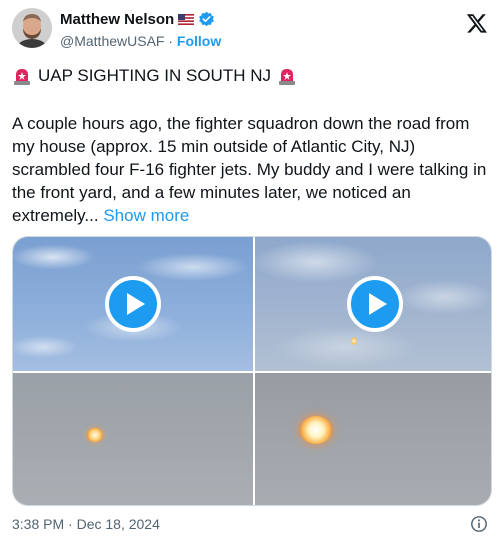 This screenshot has height=537, width=500. What do you see at coordinates (186, 19) in the screenshot?
I see `us-flag-icon` at bounding box center [186, 19].